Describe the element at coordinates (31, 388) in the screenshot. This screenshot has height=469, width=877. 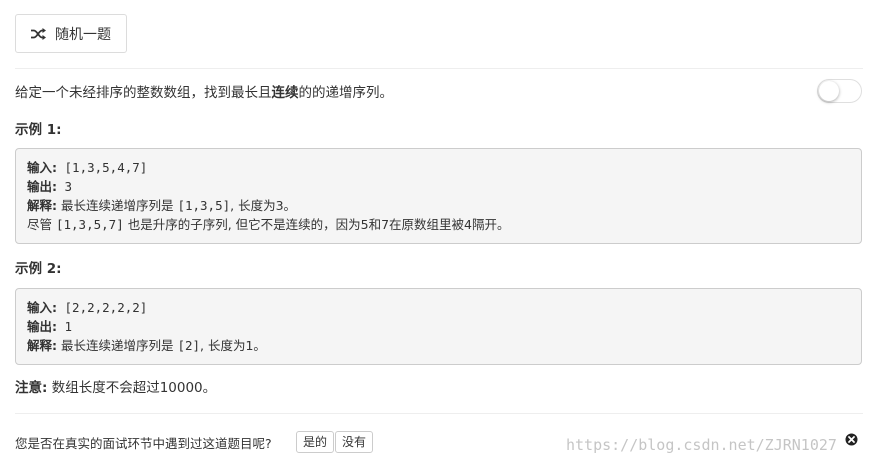
I see `note-label: 注意:` at that location.